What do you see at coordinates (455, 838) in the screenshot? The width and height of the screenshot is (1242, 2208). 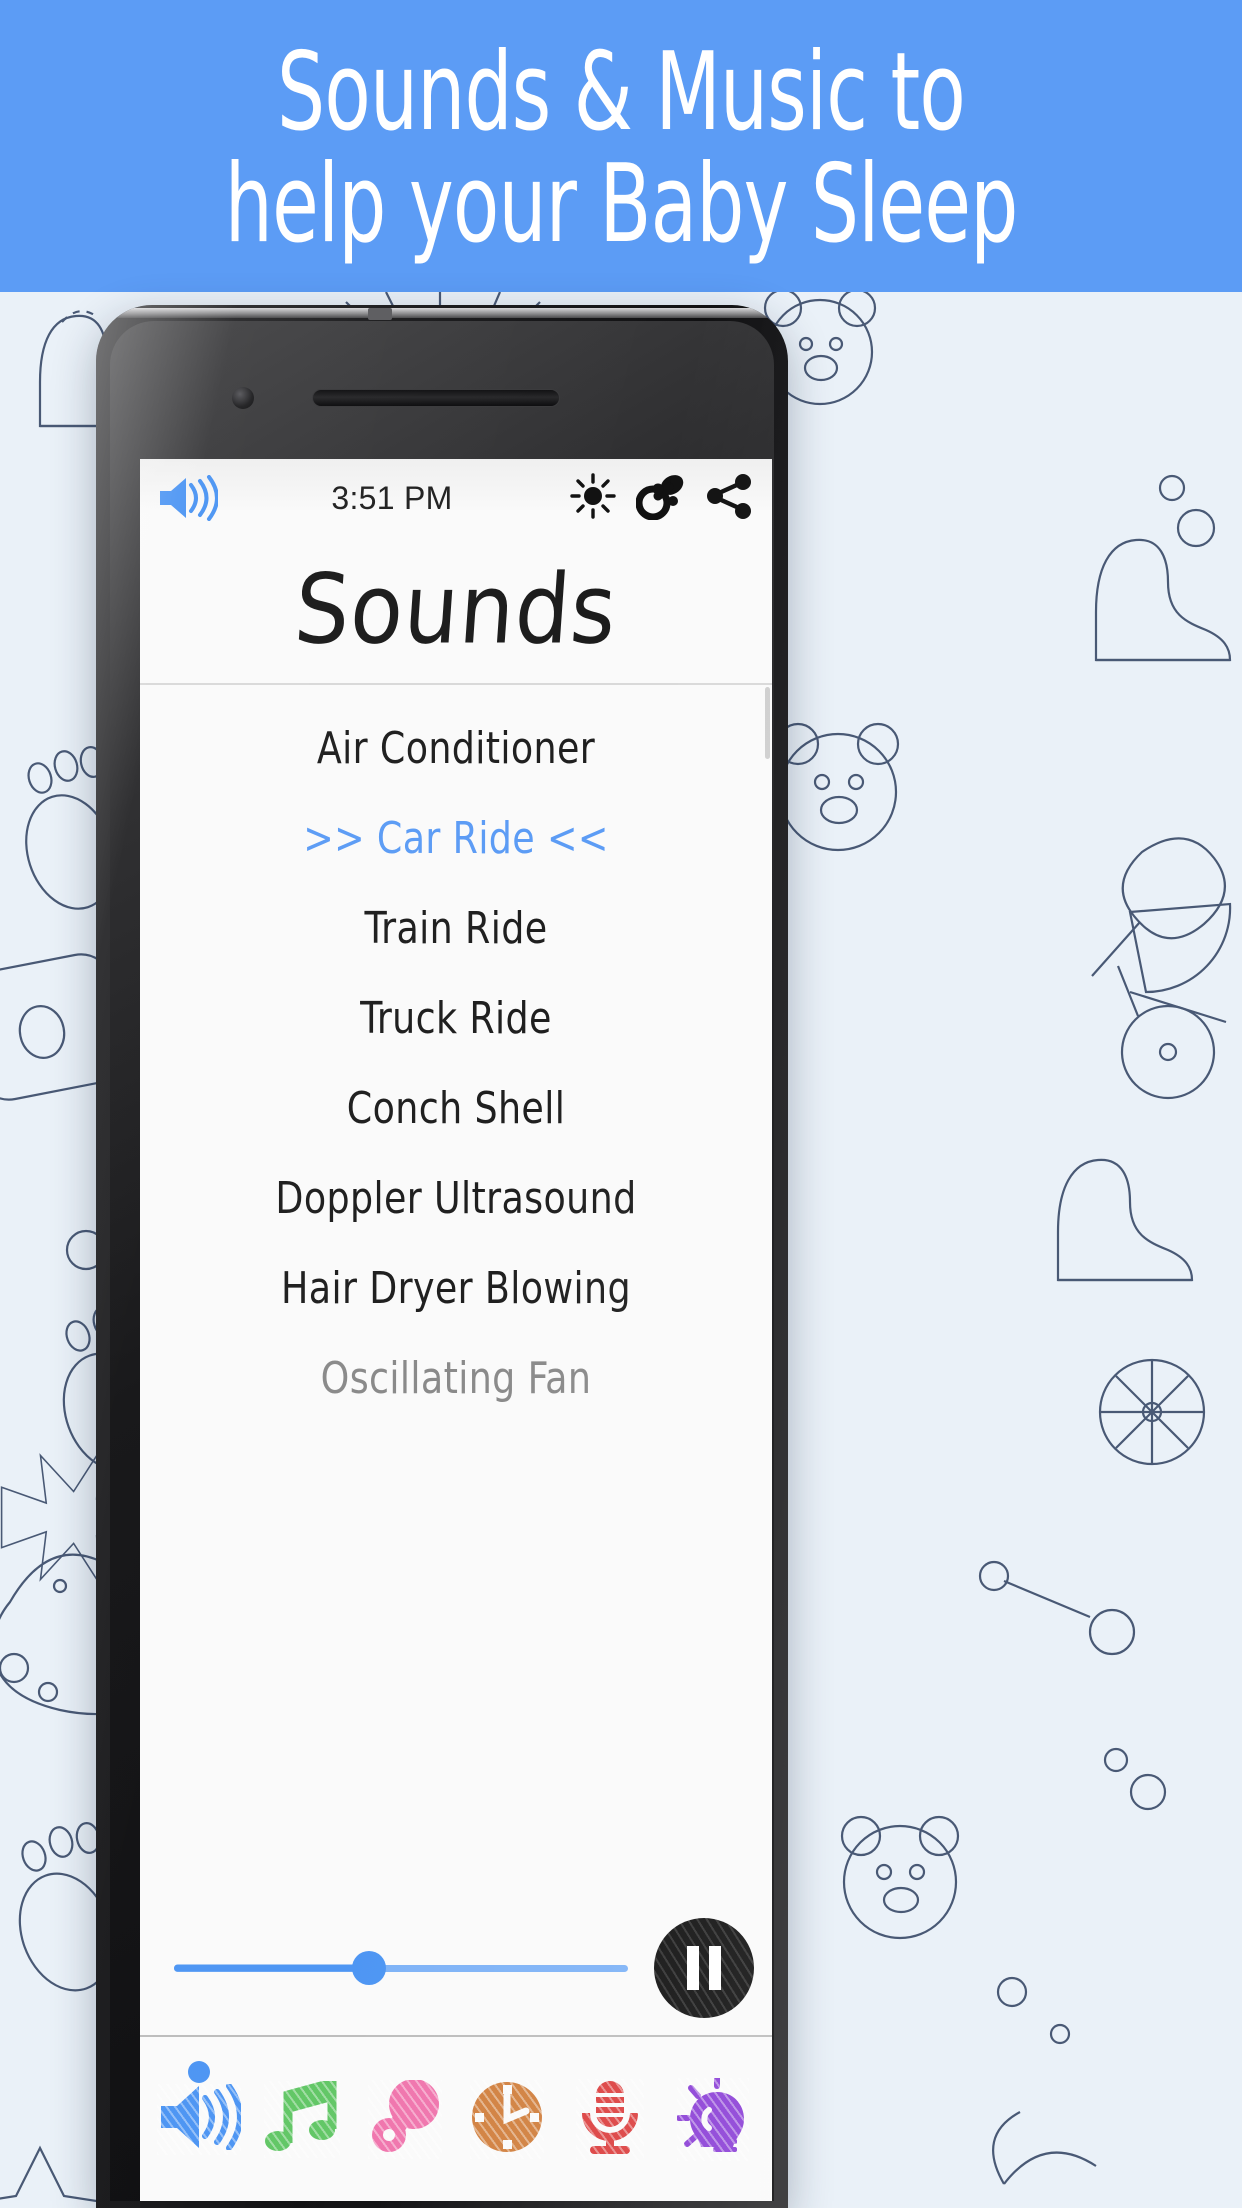 I see `list-item-selected: >> Car Ride <<` at bounding box center [455, 838].